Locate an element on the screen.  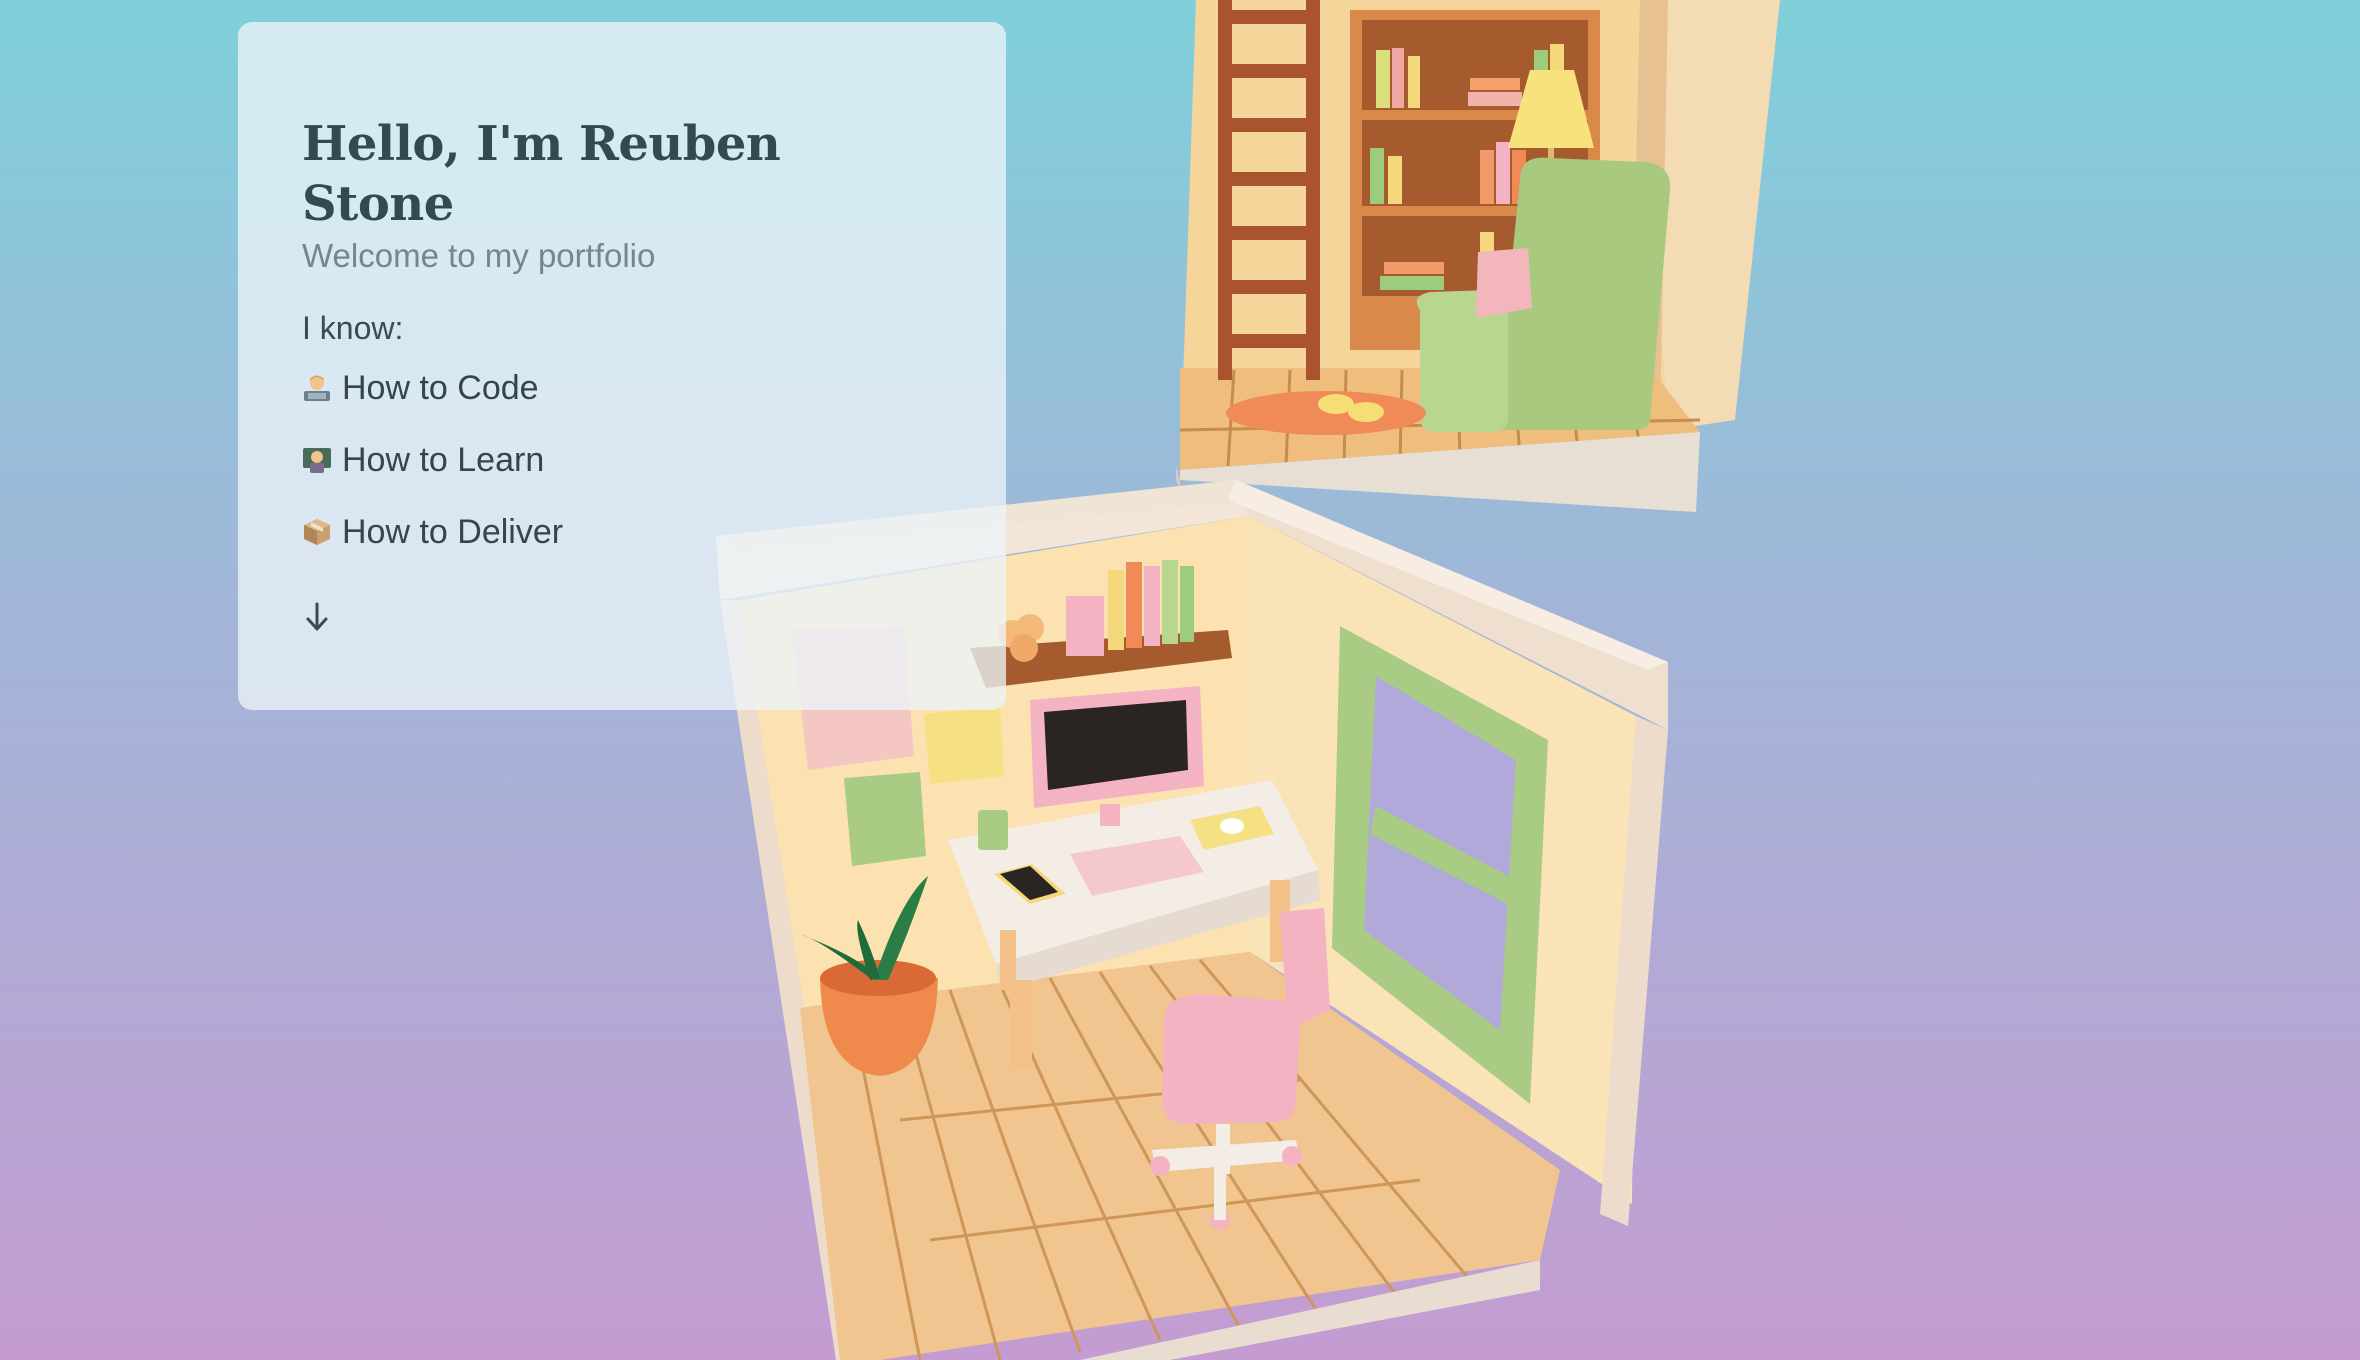
skill-label: How to Code is located at coordinates (440, 387).